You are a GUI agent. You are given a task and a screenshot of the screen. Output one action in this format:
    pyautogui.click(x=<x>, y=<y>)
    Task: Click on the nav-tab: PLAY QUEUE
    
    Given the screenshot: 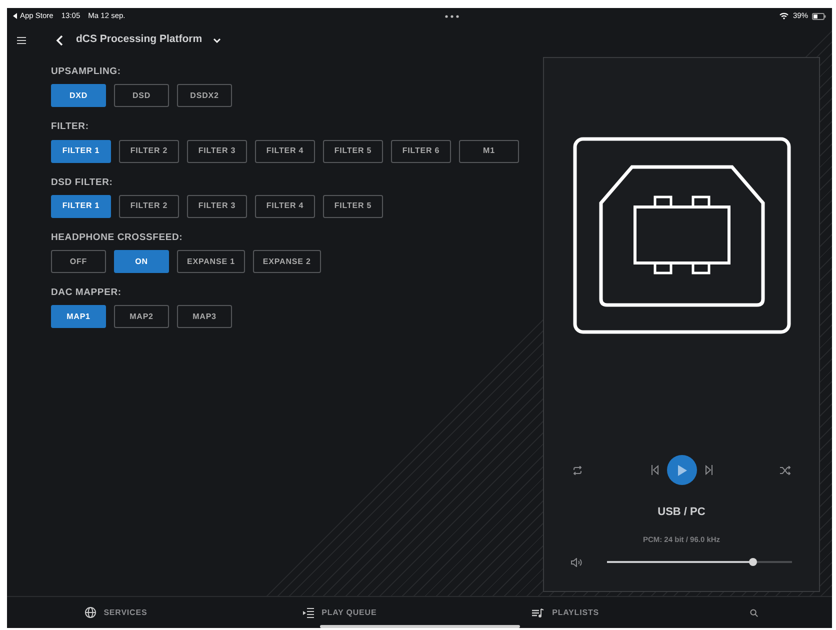 What is the action you would take?
    pyautogui.click(x=339, y=612)
    